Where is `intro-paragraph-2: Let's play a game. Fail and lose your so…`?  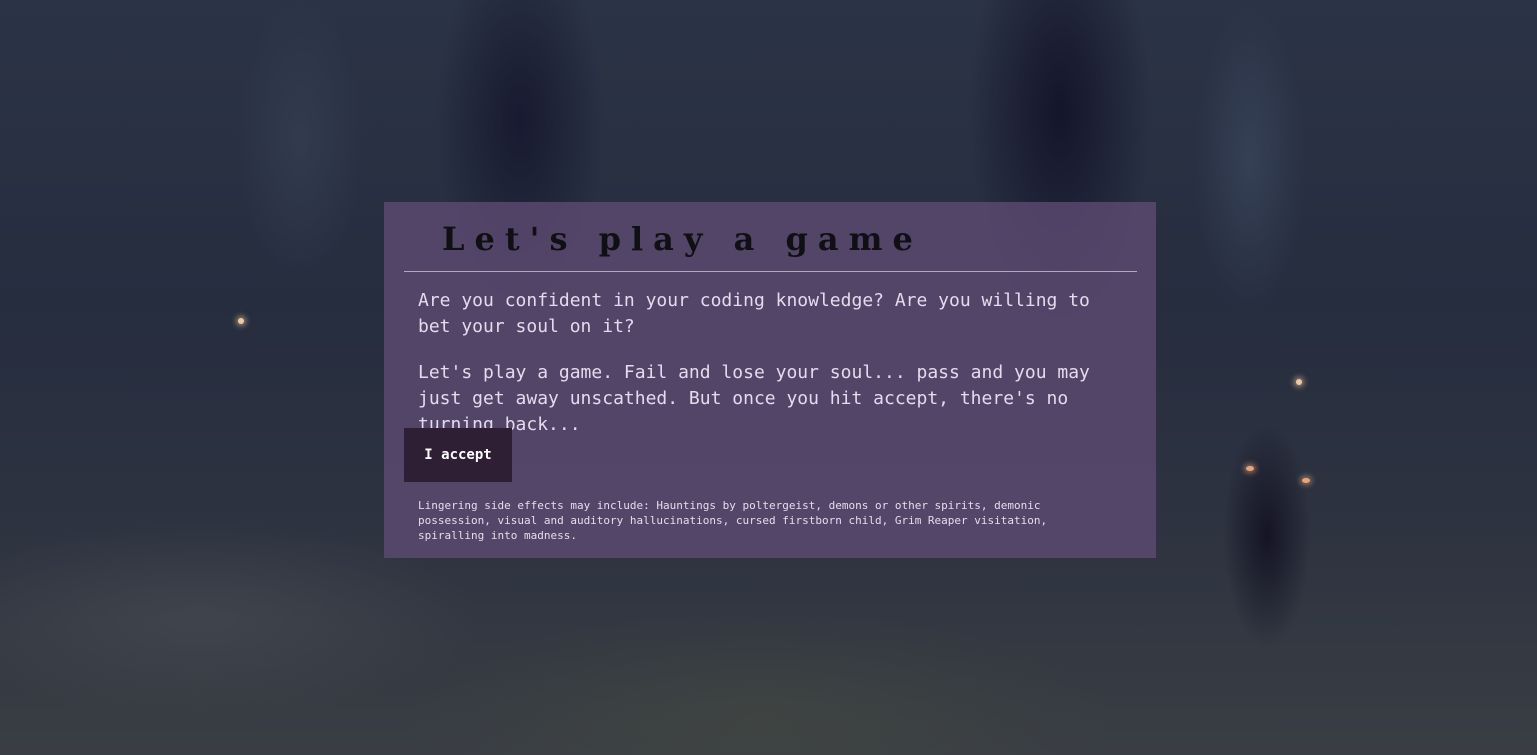 intro-paragraph-2: Let's play a game. Fail and lose your so… is located at coordinates (754, 398).